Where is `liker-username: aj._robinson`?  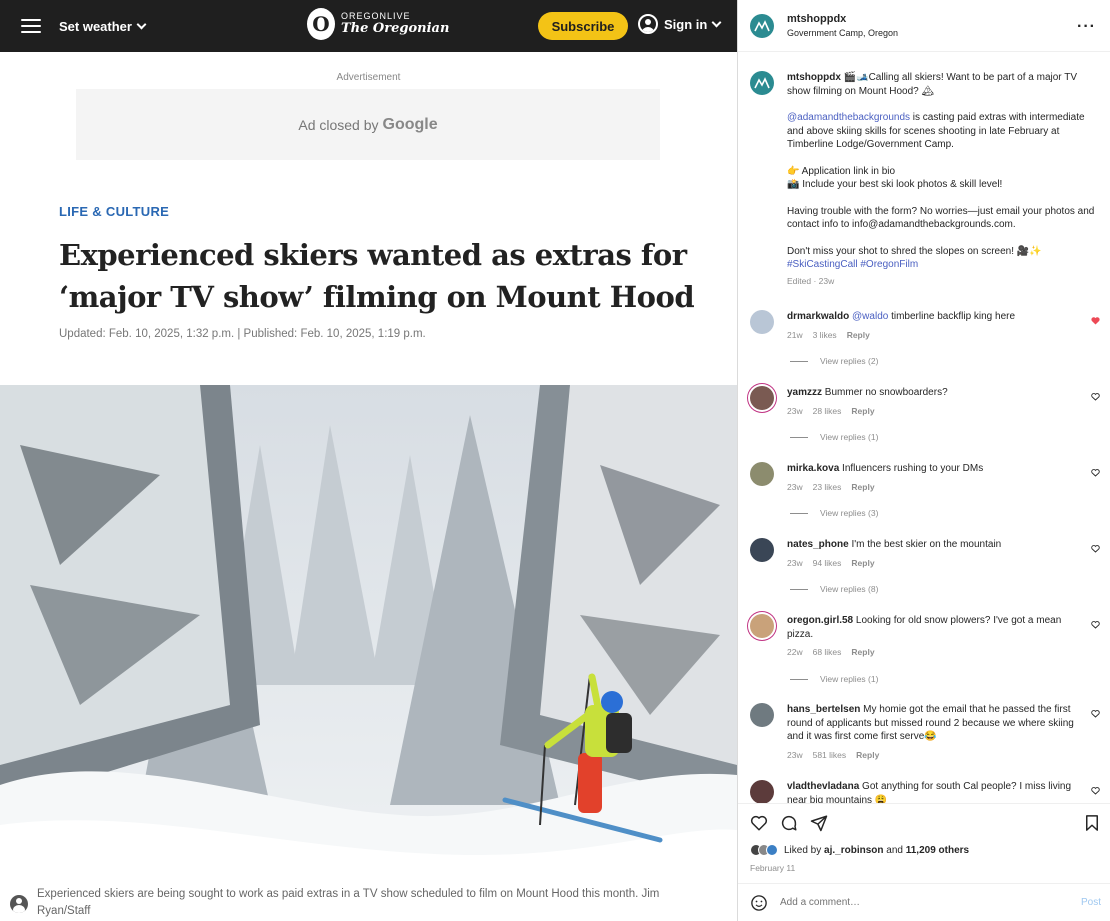 liker-username: aj._robinson is located at coordinates (853, 850).